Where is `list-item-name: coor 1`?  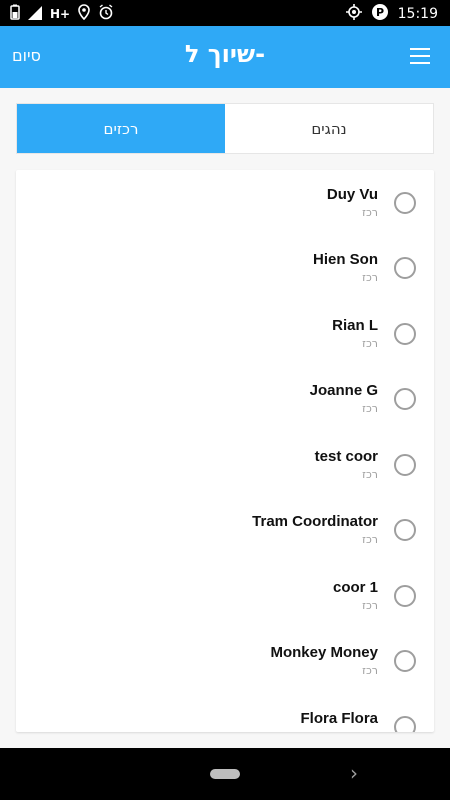 list-item-name: coor 1 is located at coordinates (355, 587).